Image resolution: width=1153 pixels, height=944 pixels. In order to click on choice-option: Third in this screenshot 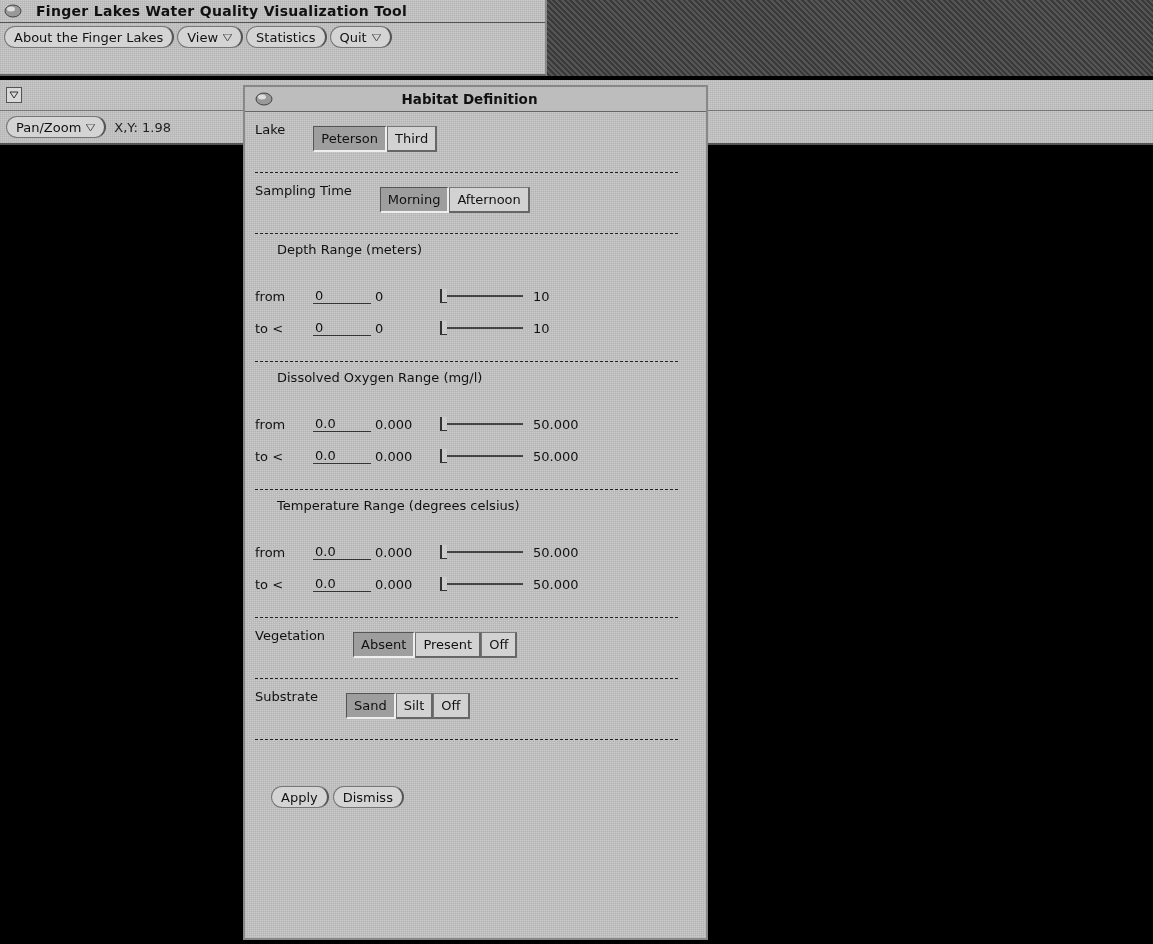, I will do `click(412, 139)`.